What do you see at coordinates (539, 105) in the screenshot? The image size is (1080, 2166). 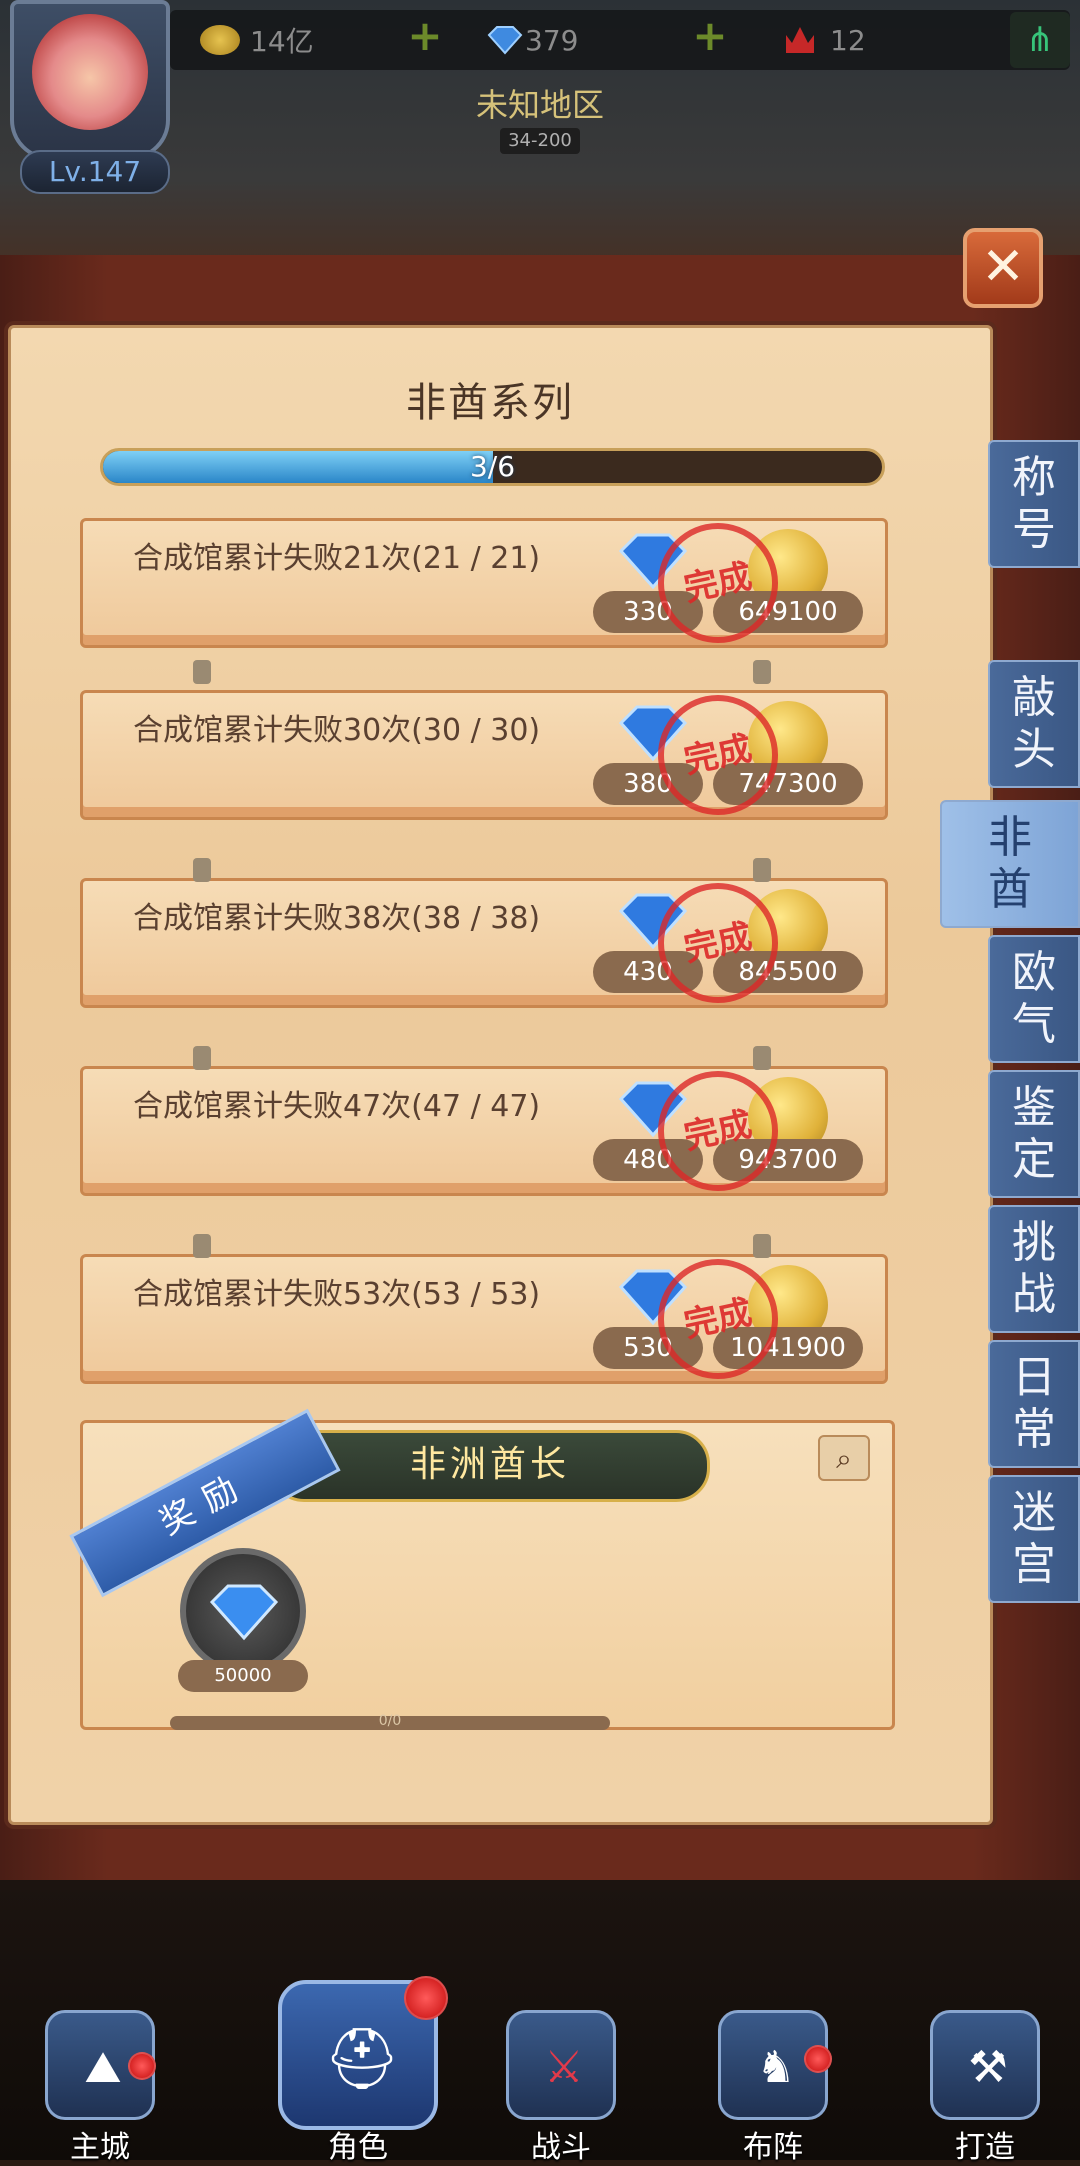 I see `region-title: 未知地区` at bounding box center [539, 105].